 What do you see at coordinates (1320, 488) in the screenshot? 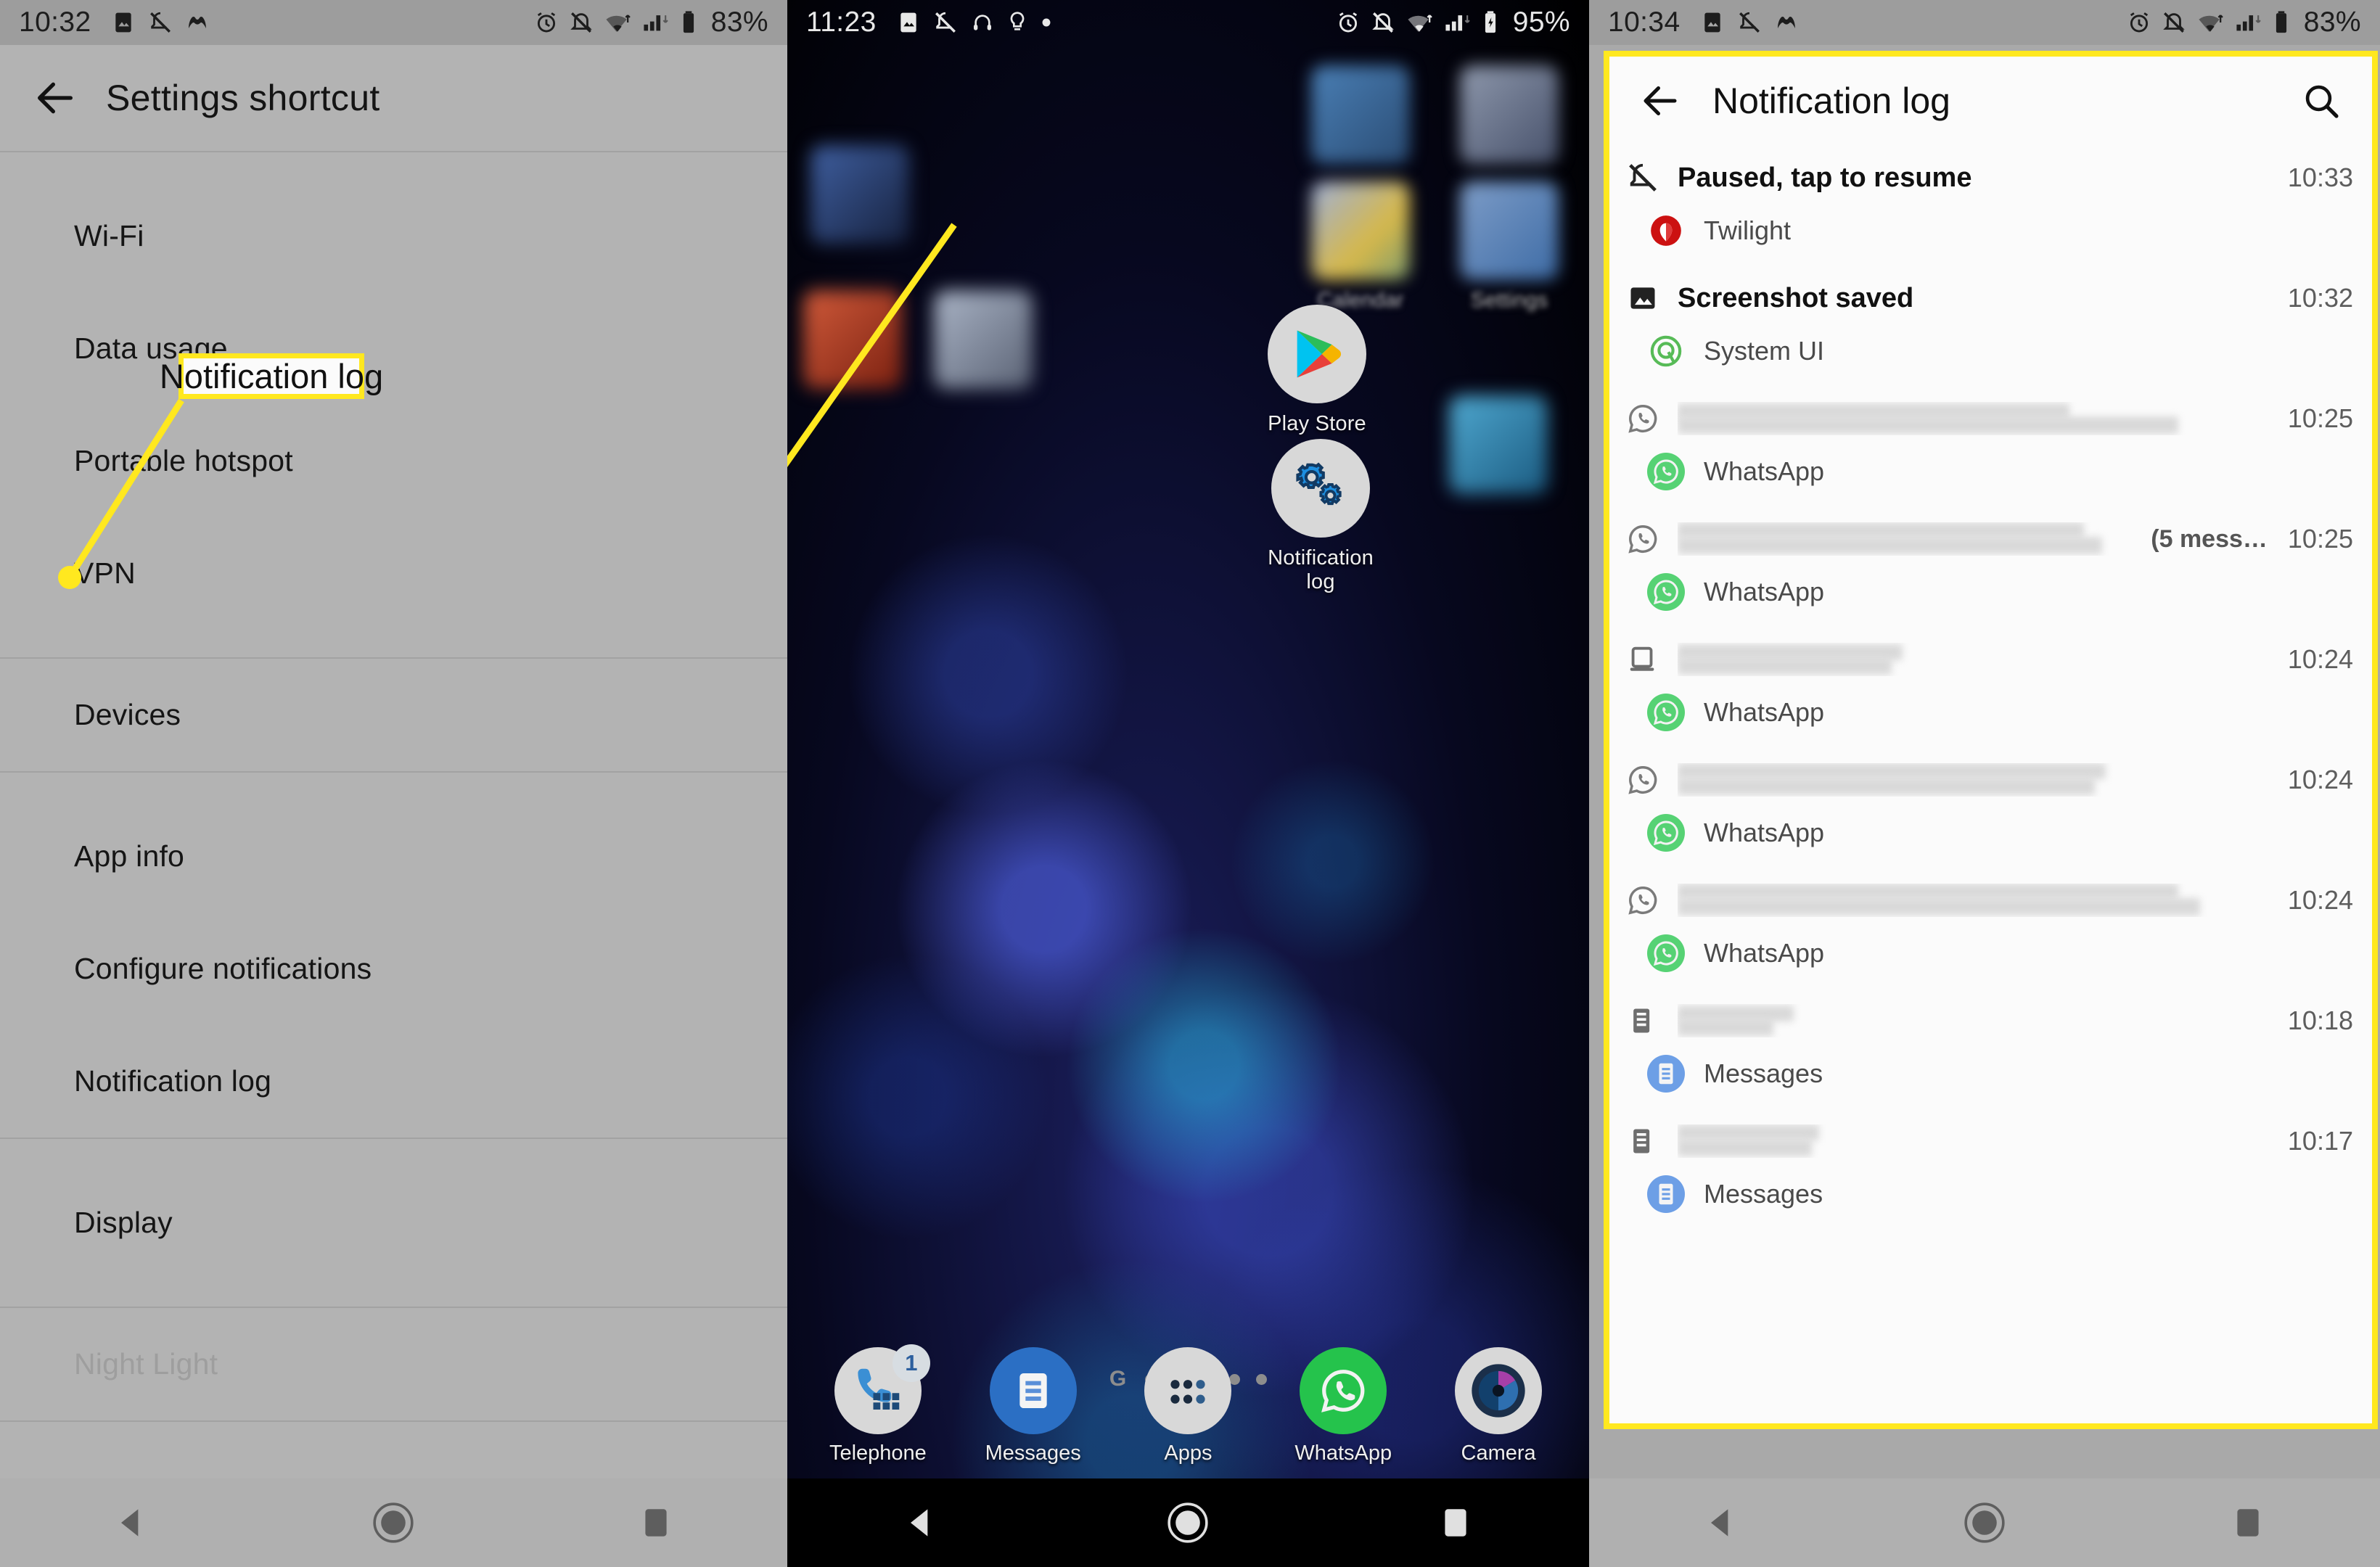
I see `settings-gears-icon` at bounding box center [1320, 488].